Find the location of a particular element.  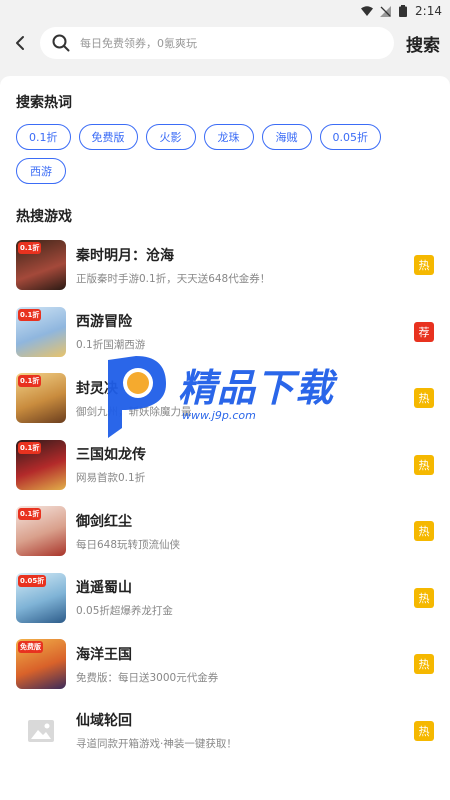

status-time: 2:14 is located at coordinates (428, 11).